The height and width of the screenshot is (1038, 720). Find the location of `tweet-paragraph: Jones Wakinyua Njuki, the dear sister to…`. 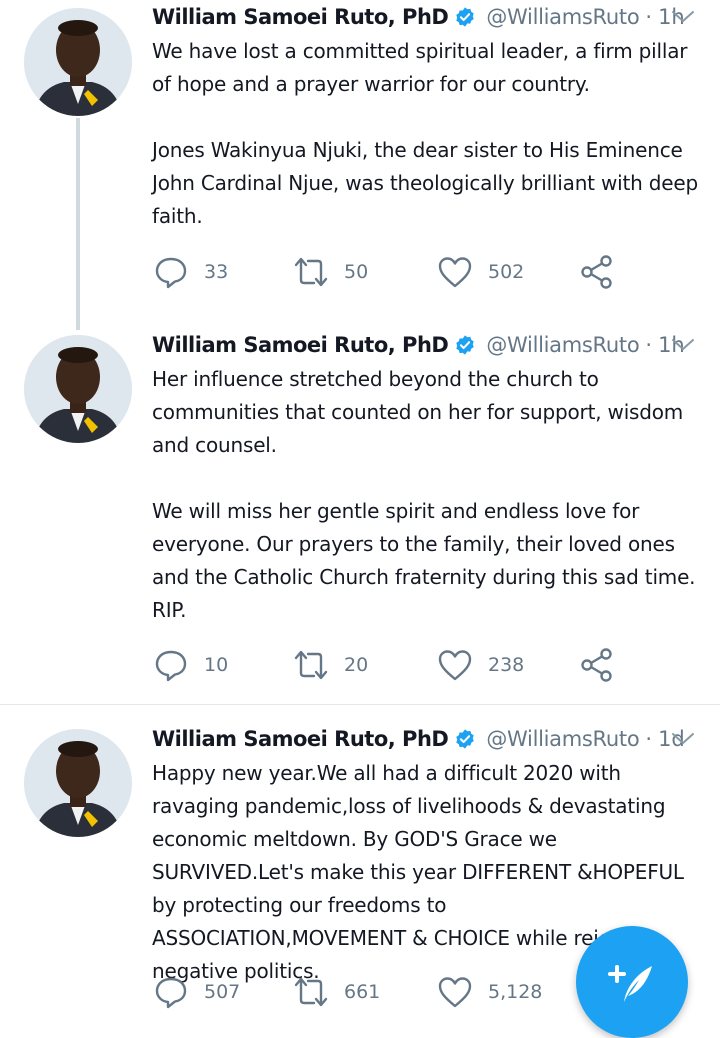

tweet-paragraph: Jones Wakinyua Njuki, the dear sister to… is located at coordinates (425, 183).